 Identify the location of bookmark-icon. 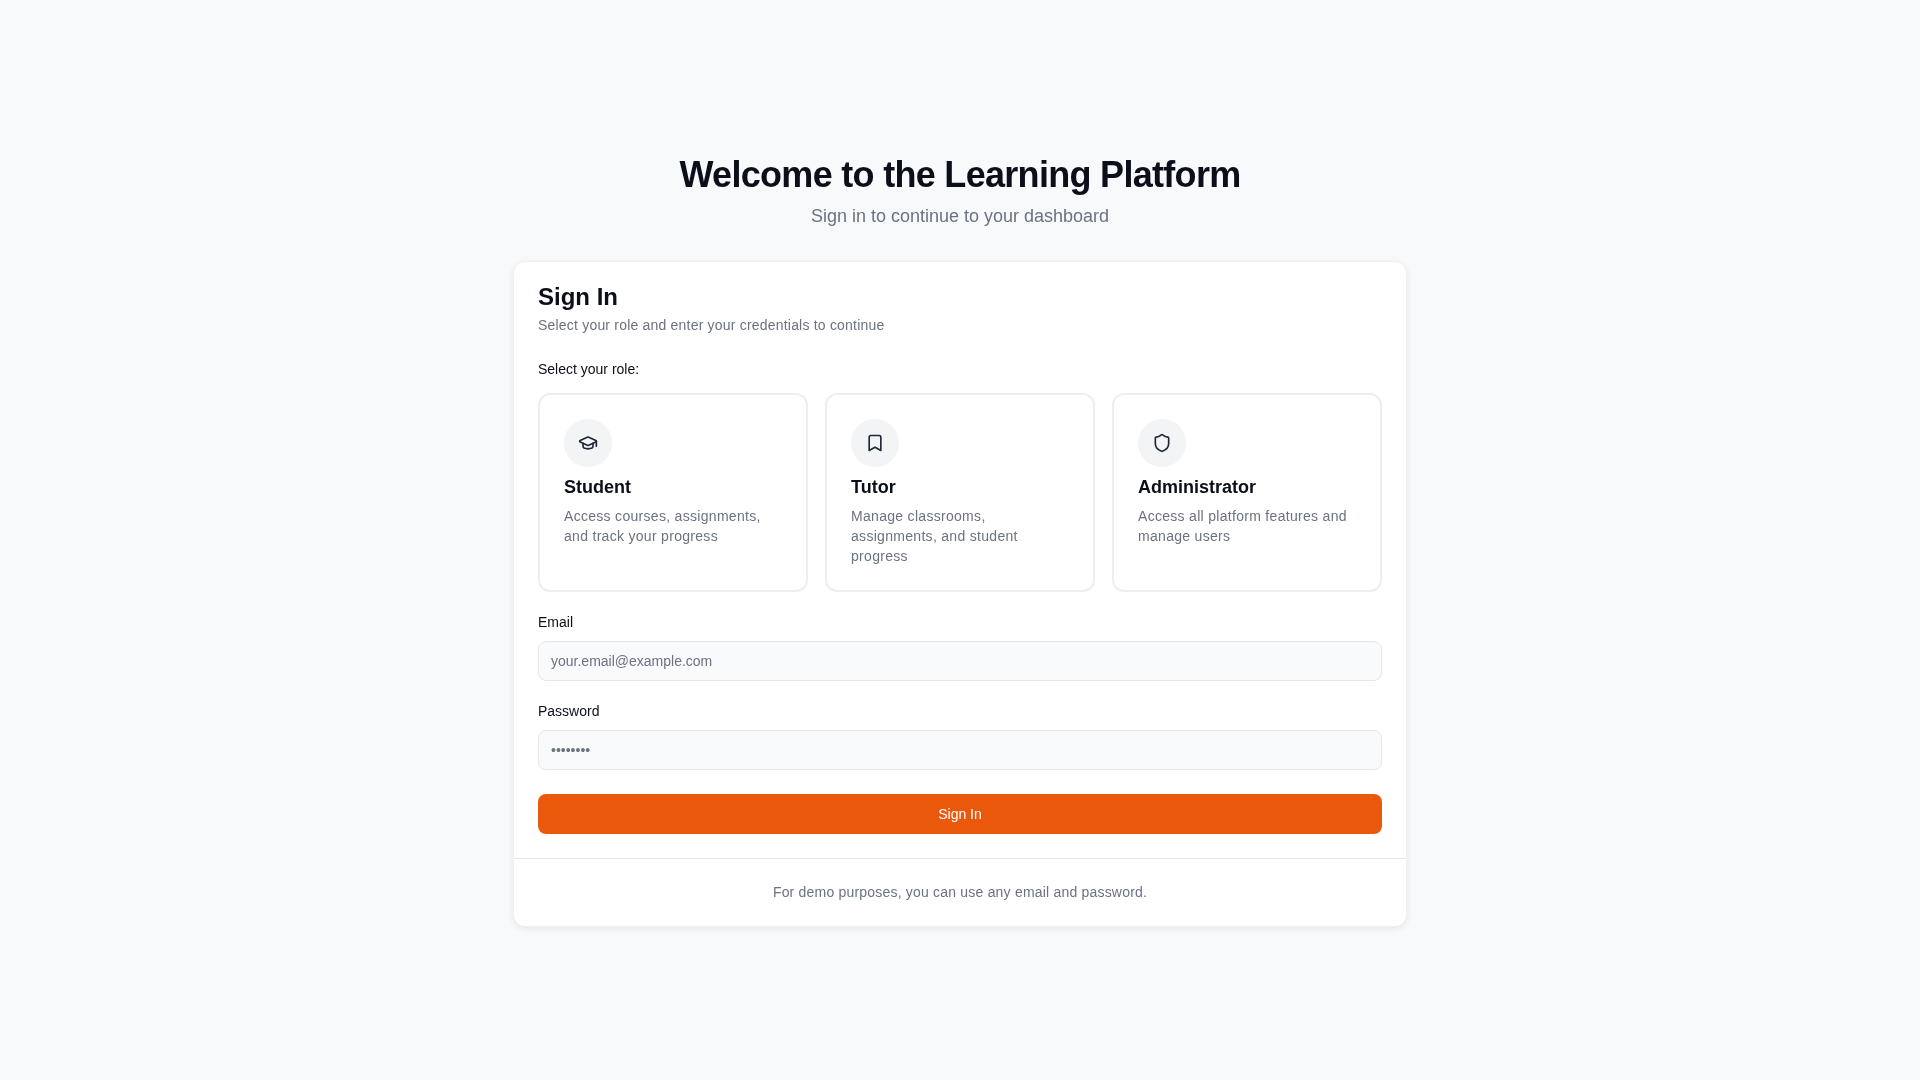
(875, 443).